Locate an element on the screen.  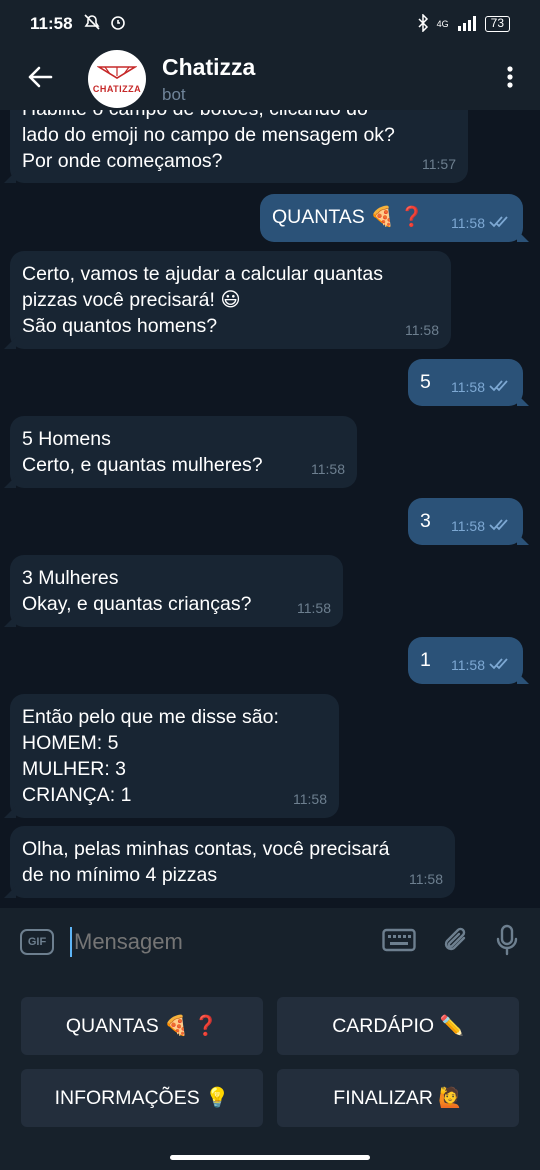
battery-indicator: 73 is located at coordinates (497, 24).